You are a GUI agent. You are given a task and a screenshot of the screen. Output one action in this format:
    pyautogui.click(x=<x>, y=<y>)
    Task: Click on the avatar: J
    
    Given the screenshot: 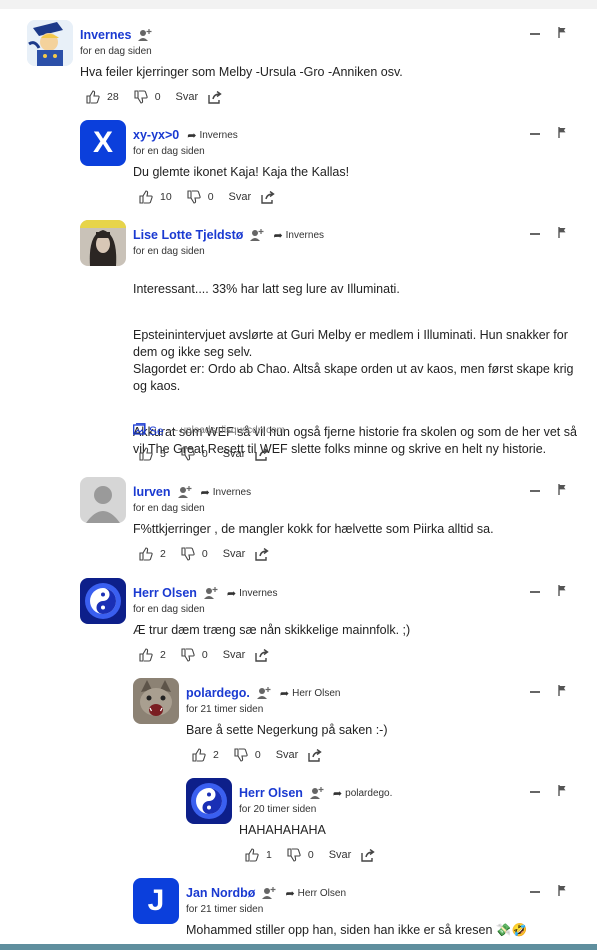 What is the action you would take?
    pyautogui.click(x=156, y=901)
    